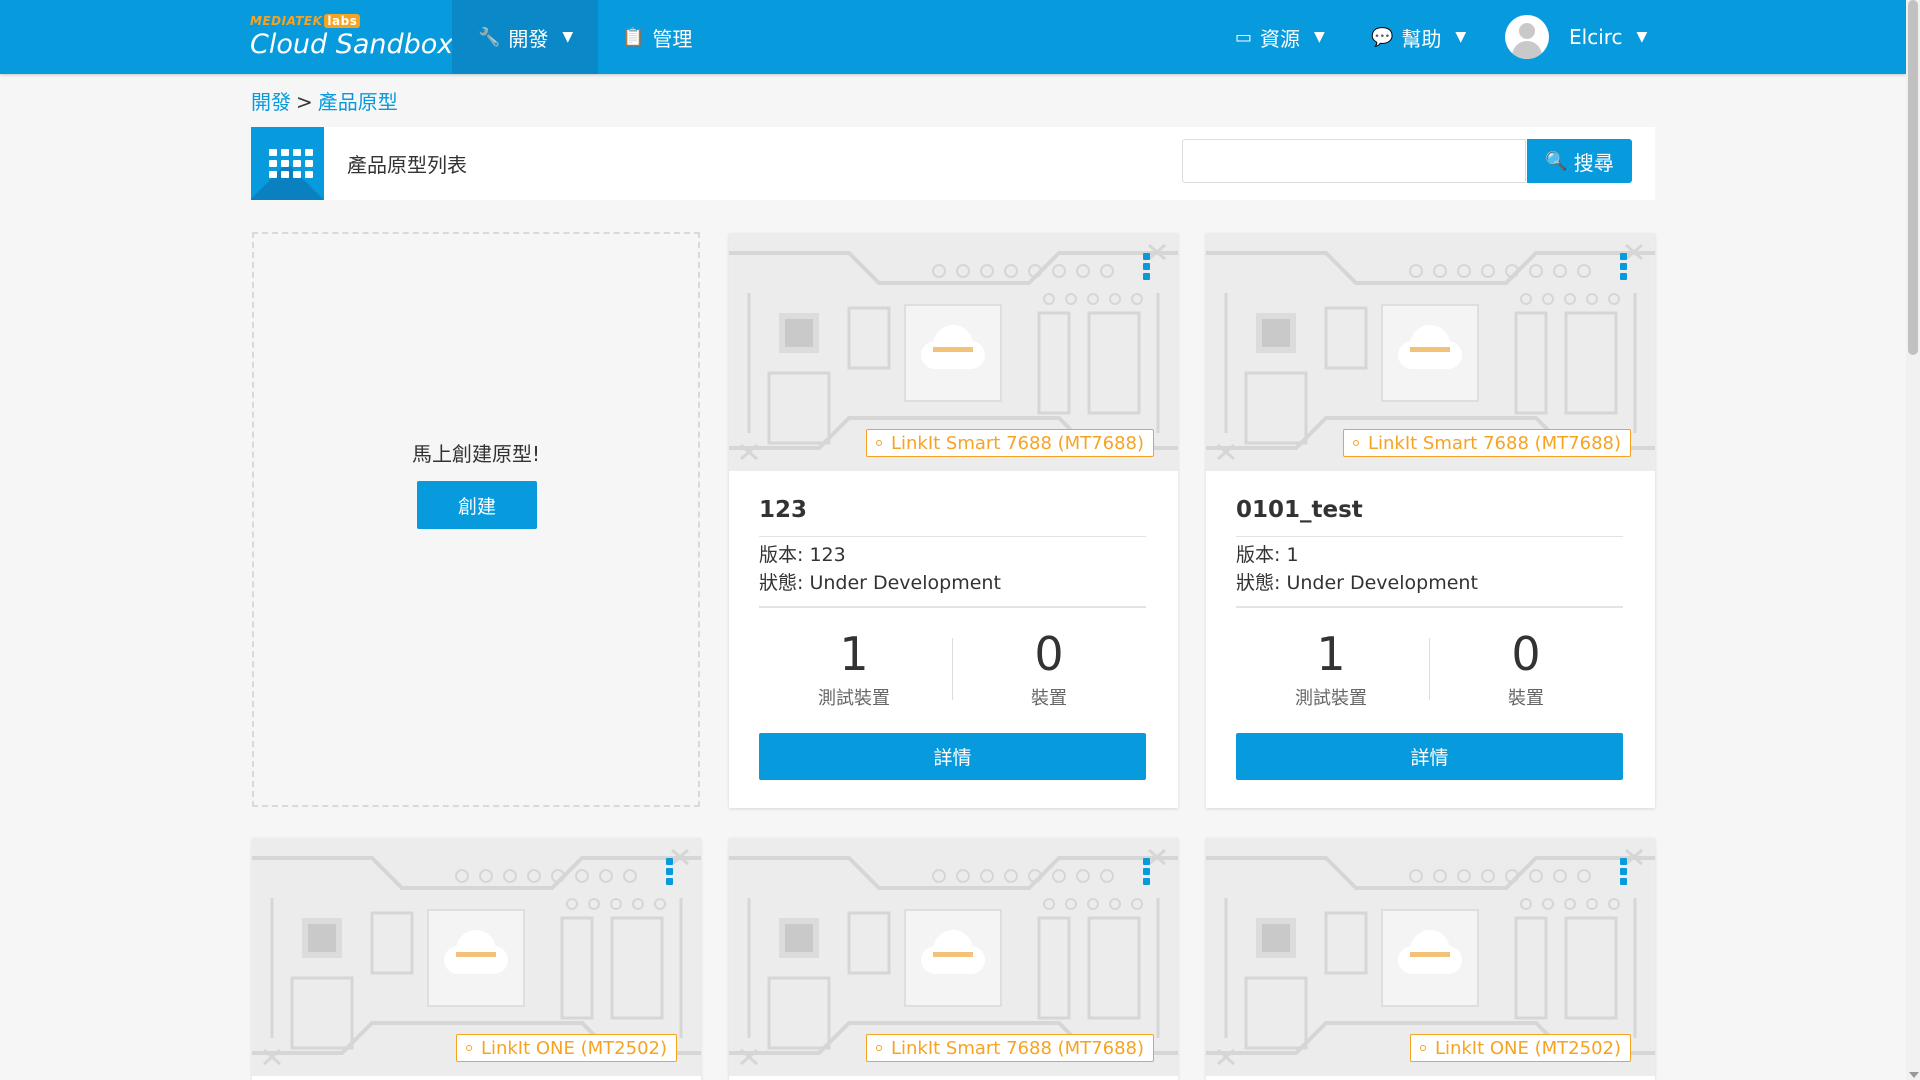  I want to click on wrench-icon: 🔧, so click(489, 37).